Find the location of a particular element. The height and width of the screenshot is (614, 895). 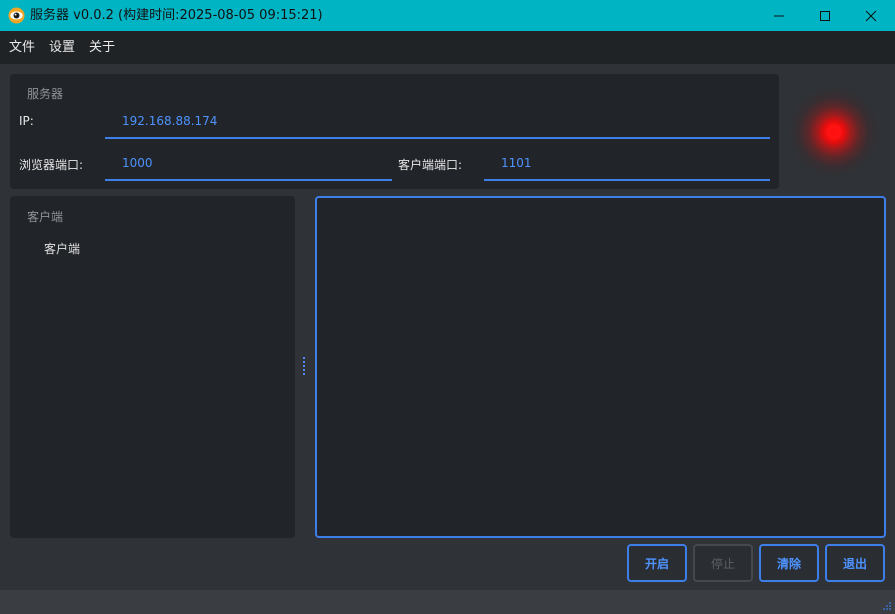

maximize-button is located at coordinates (825, 15).